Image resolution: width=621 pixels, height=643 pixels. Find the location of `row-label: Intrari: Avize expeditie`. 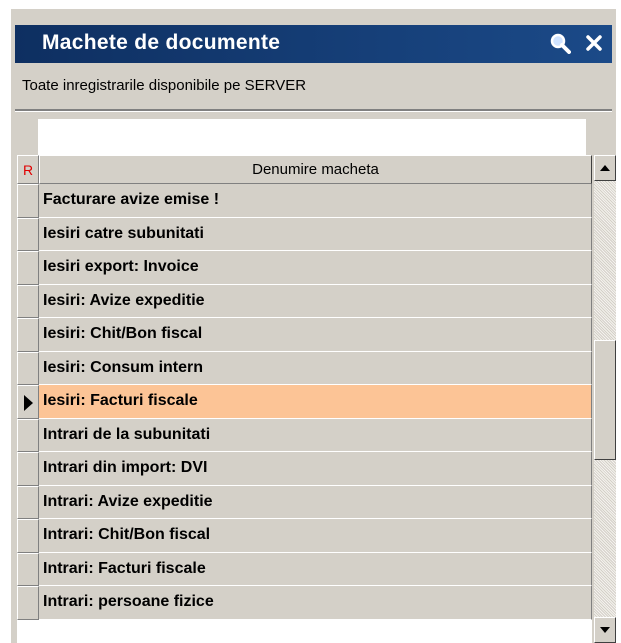

row-label: Intrari: Avize expeditie is located at coordinates (315, 502).